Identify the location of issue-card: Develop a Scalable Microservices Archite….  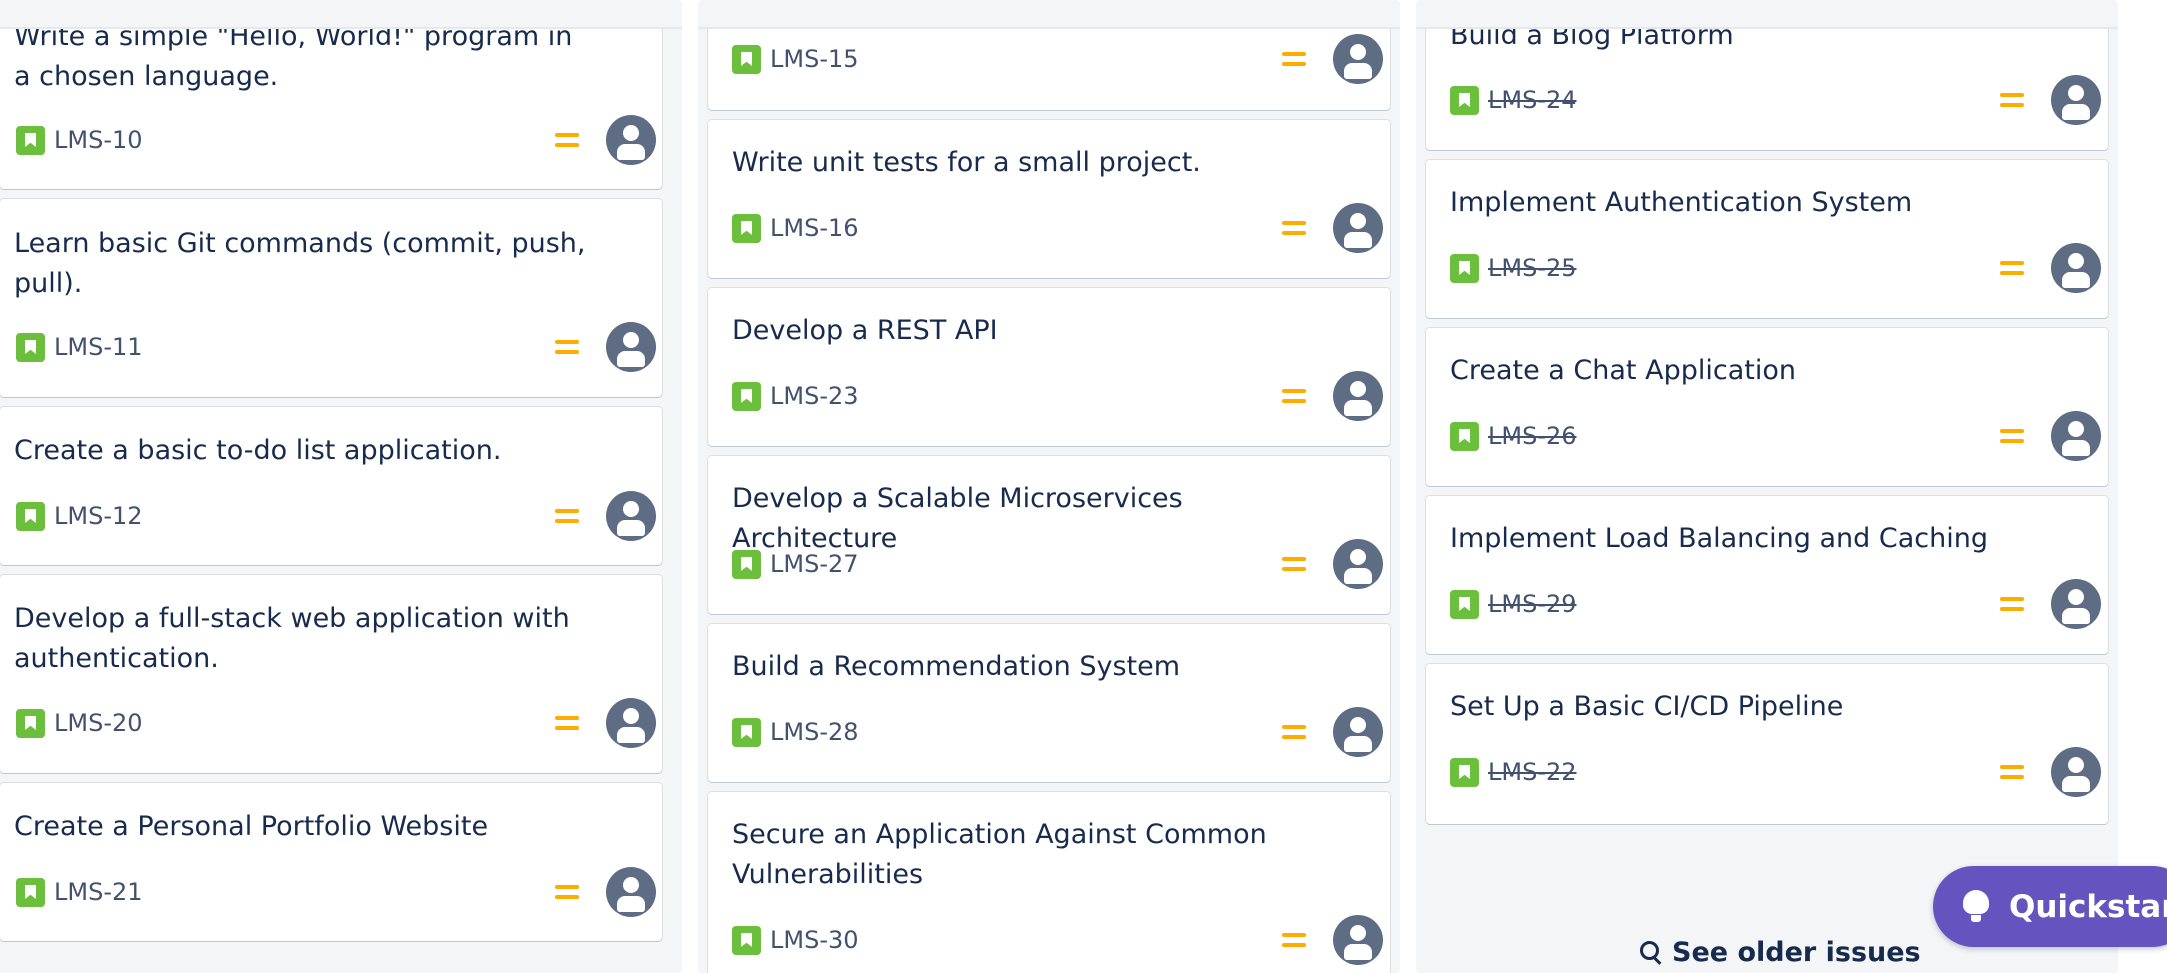
(1049, 535).